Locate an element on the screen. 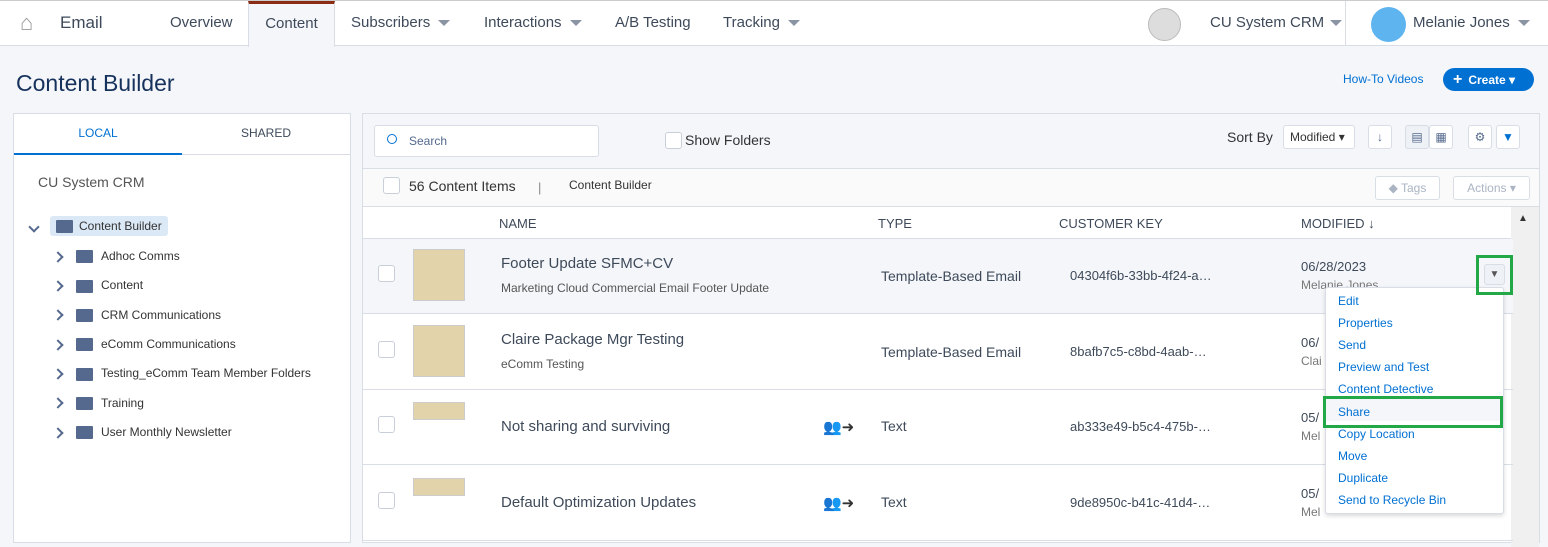 This screenshot has height=547, width=1548. tab-ab-testing: A/B Testing is located at coordinates (653, 23).